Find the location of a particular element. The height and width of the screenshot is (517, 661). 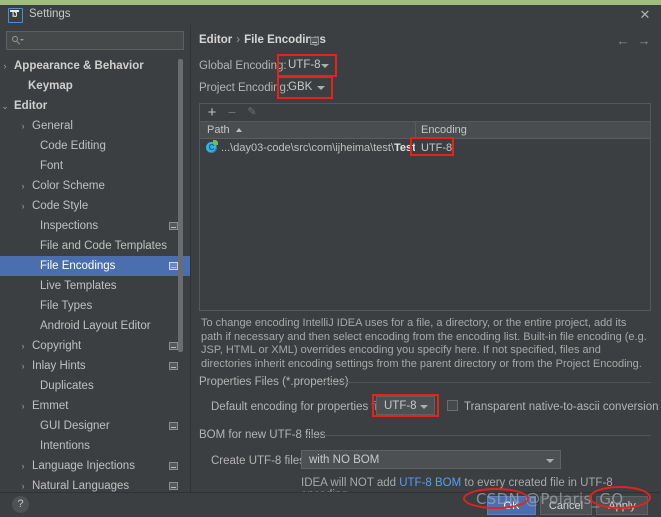

create-utf8-files-combo: with NO BOM is located at coordinates (431, 459).